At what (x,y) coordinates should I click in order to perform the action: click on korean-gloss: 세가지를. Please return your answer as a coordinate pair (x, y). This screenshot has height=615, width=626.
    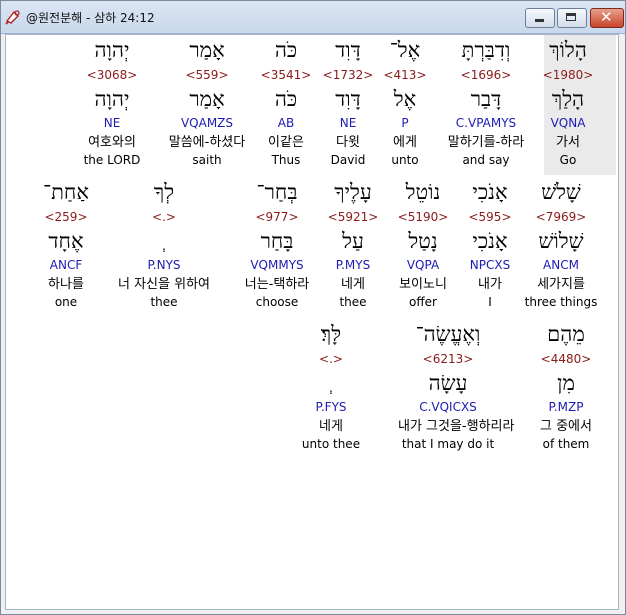
    Looking at the image, I should click on (561, 284).